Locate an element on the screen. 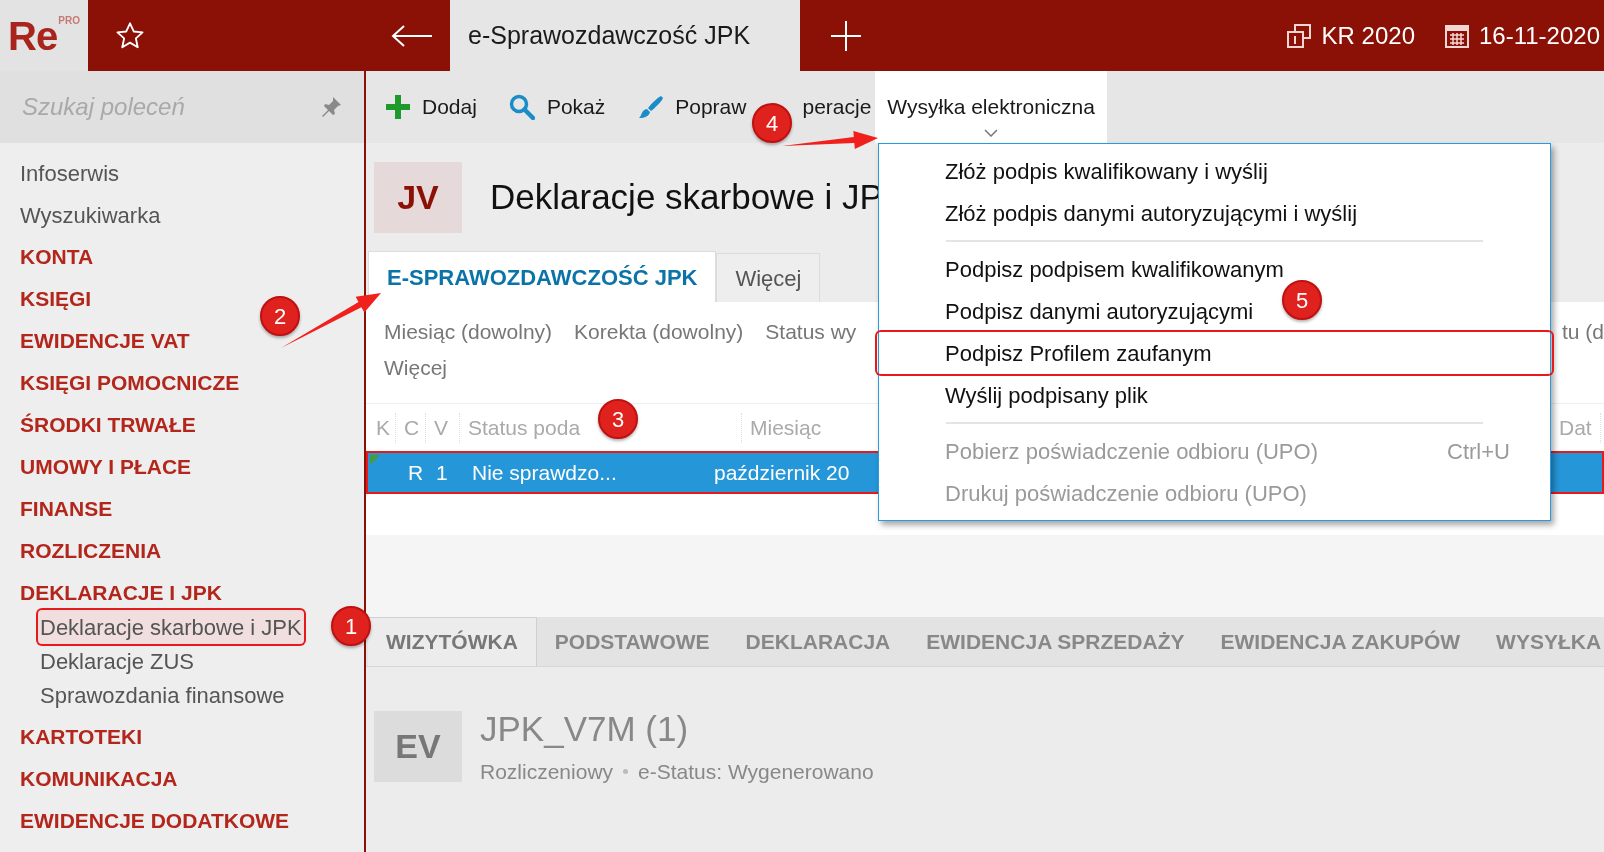 The height and width of the screenshot is (852, 1604). logo-text: Re is located at coordinates (33, 35).